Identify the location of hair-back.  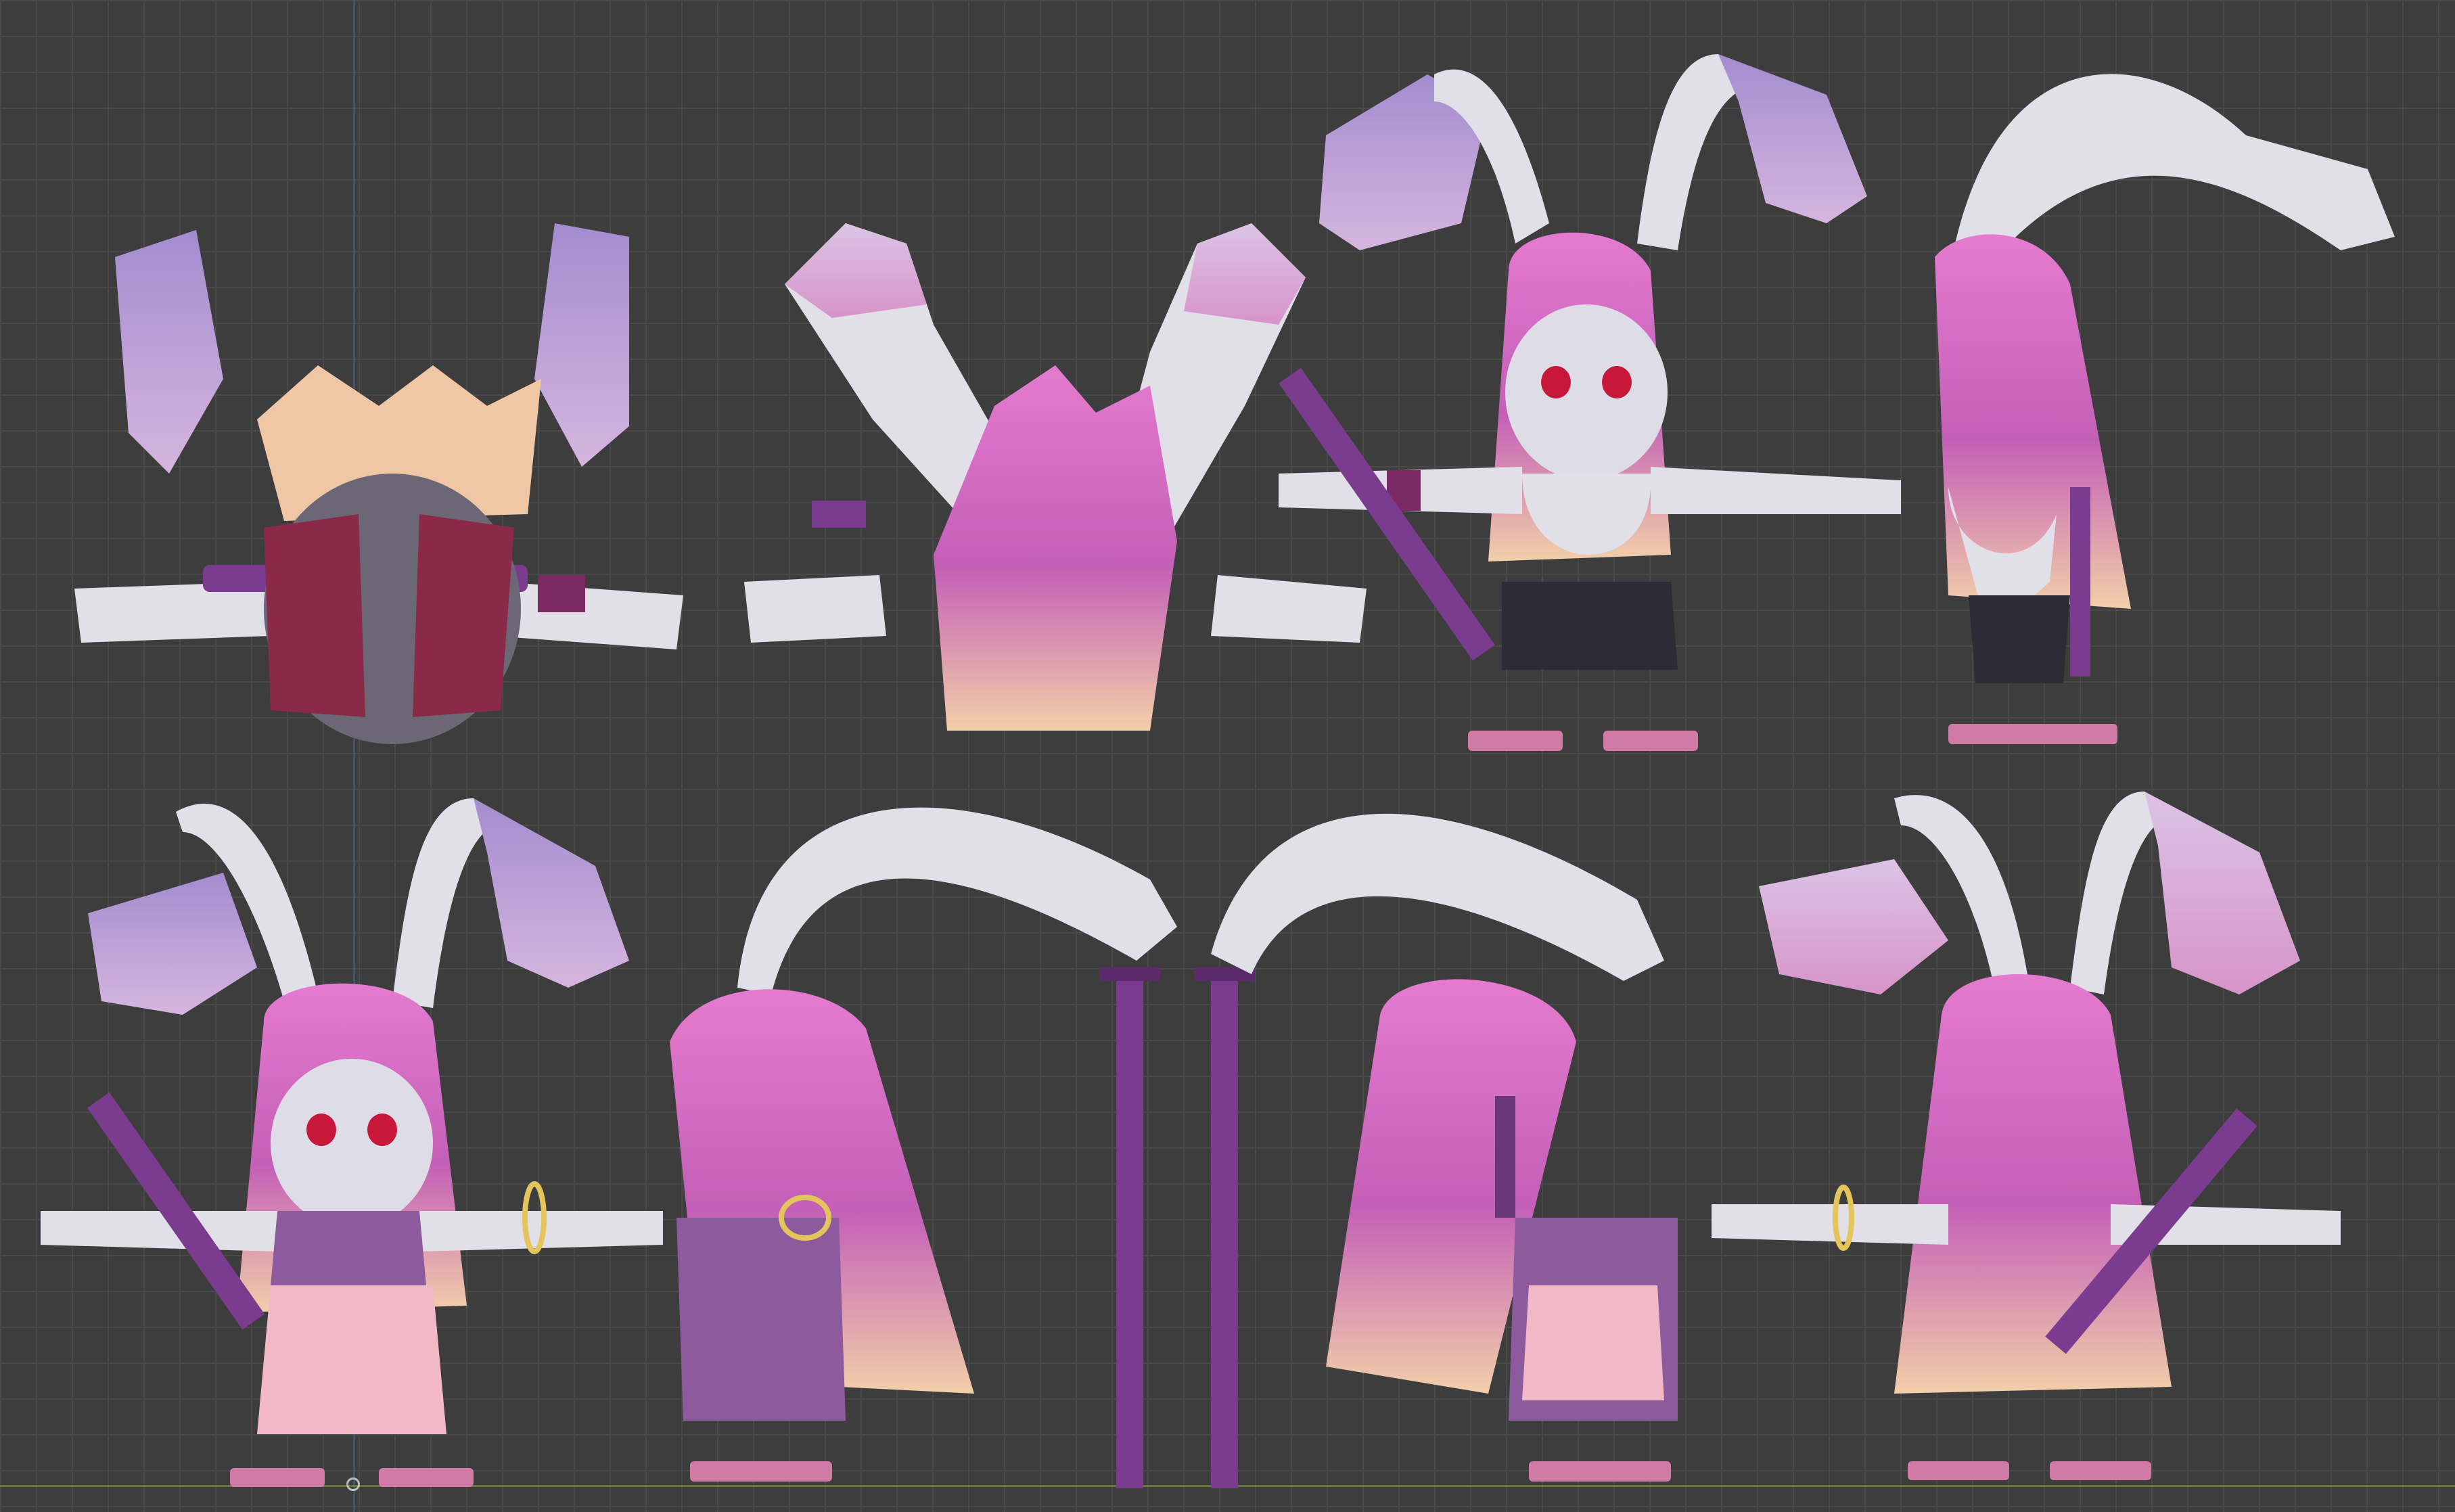
(2033, 1184).